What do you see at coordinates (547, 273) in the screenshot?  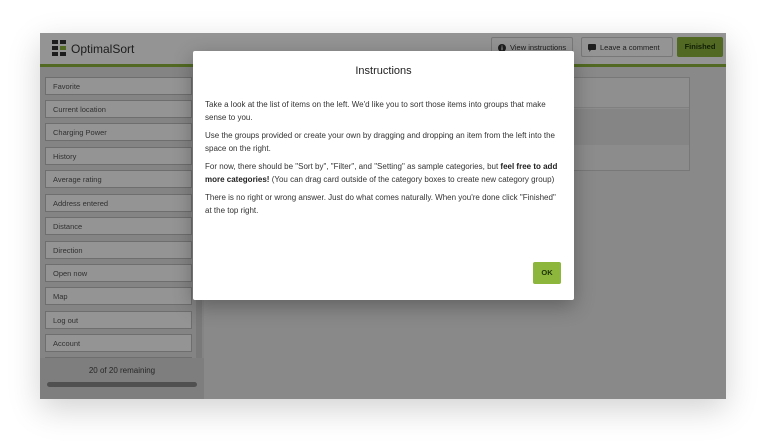 I see `ok-button: OK` at bounding box center [547, 273].